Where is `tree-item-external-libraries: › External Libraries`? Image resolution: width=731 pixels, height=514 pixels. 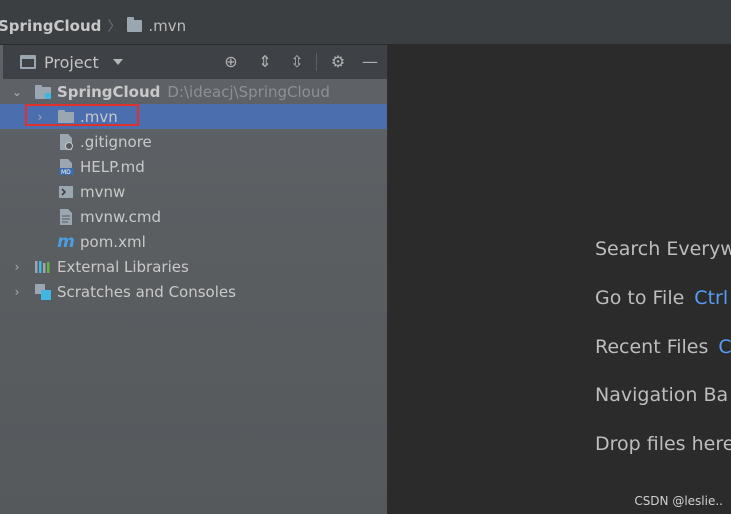
tree-item-external-libraries: › External Libraries is located at coordinates (193, 266).